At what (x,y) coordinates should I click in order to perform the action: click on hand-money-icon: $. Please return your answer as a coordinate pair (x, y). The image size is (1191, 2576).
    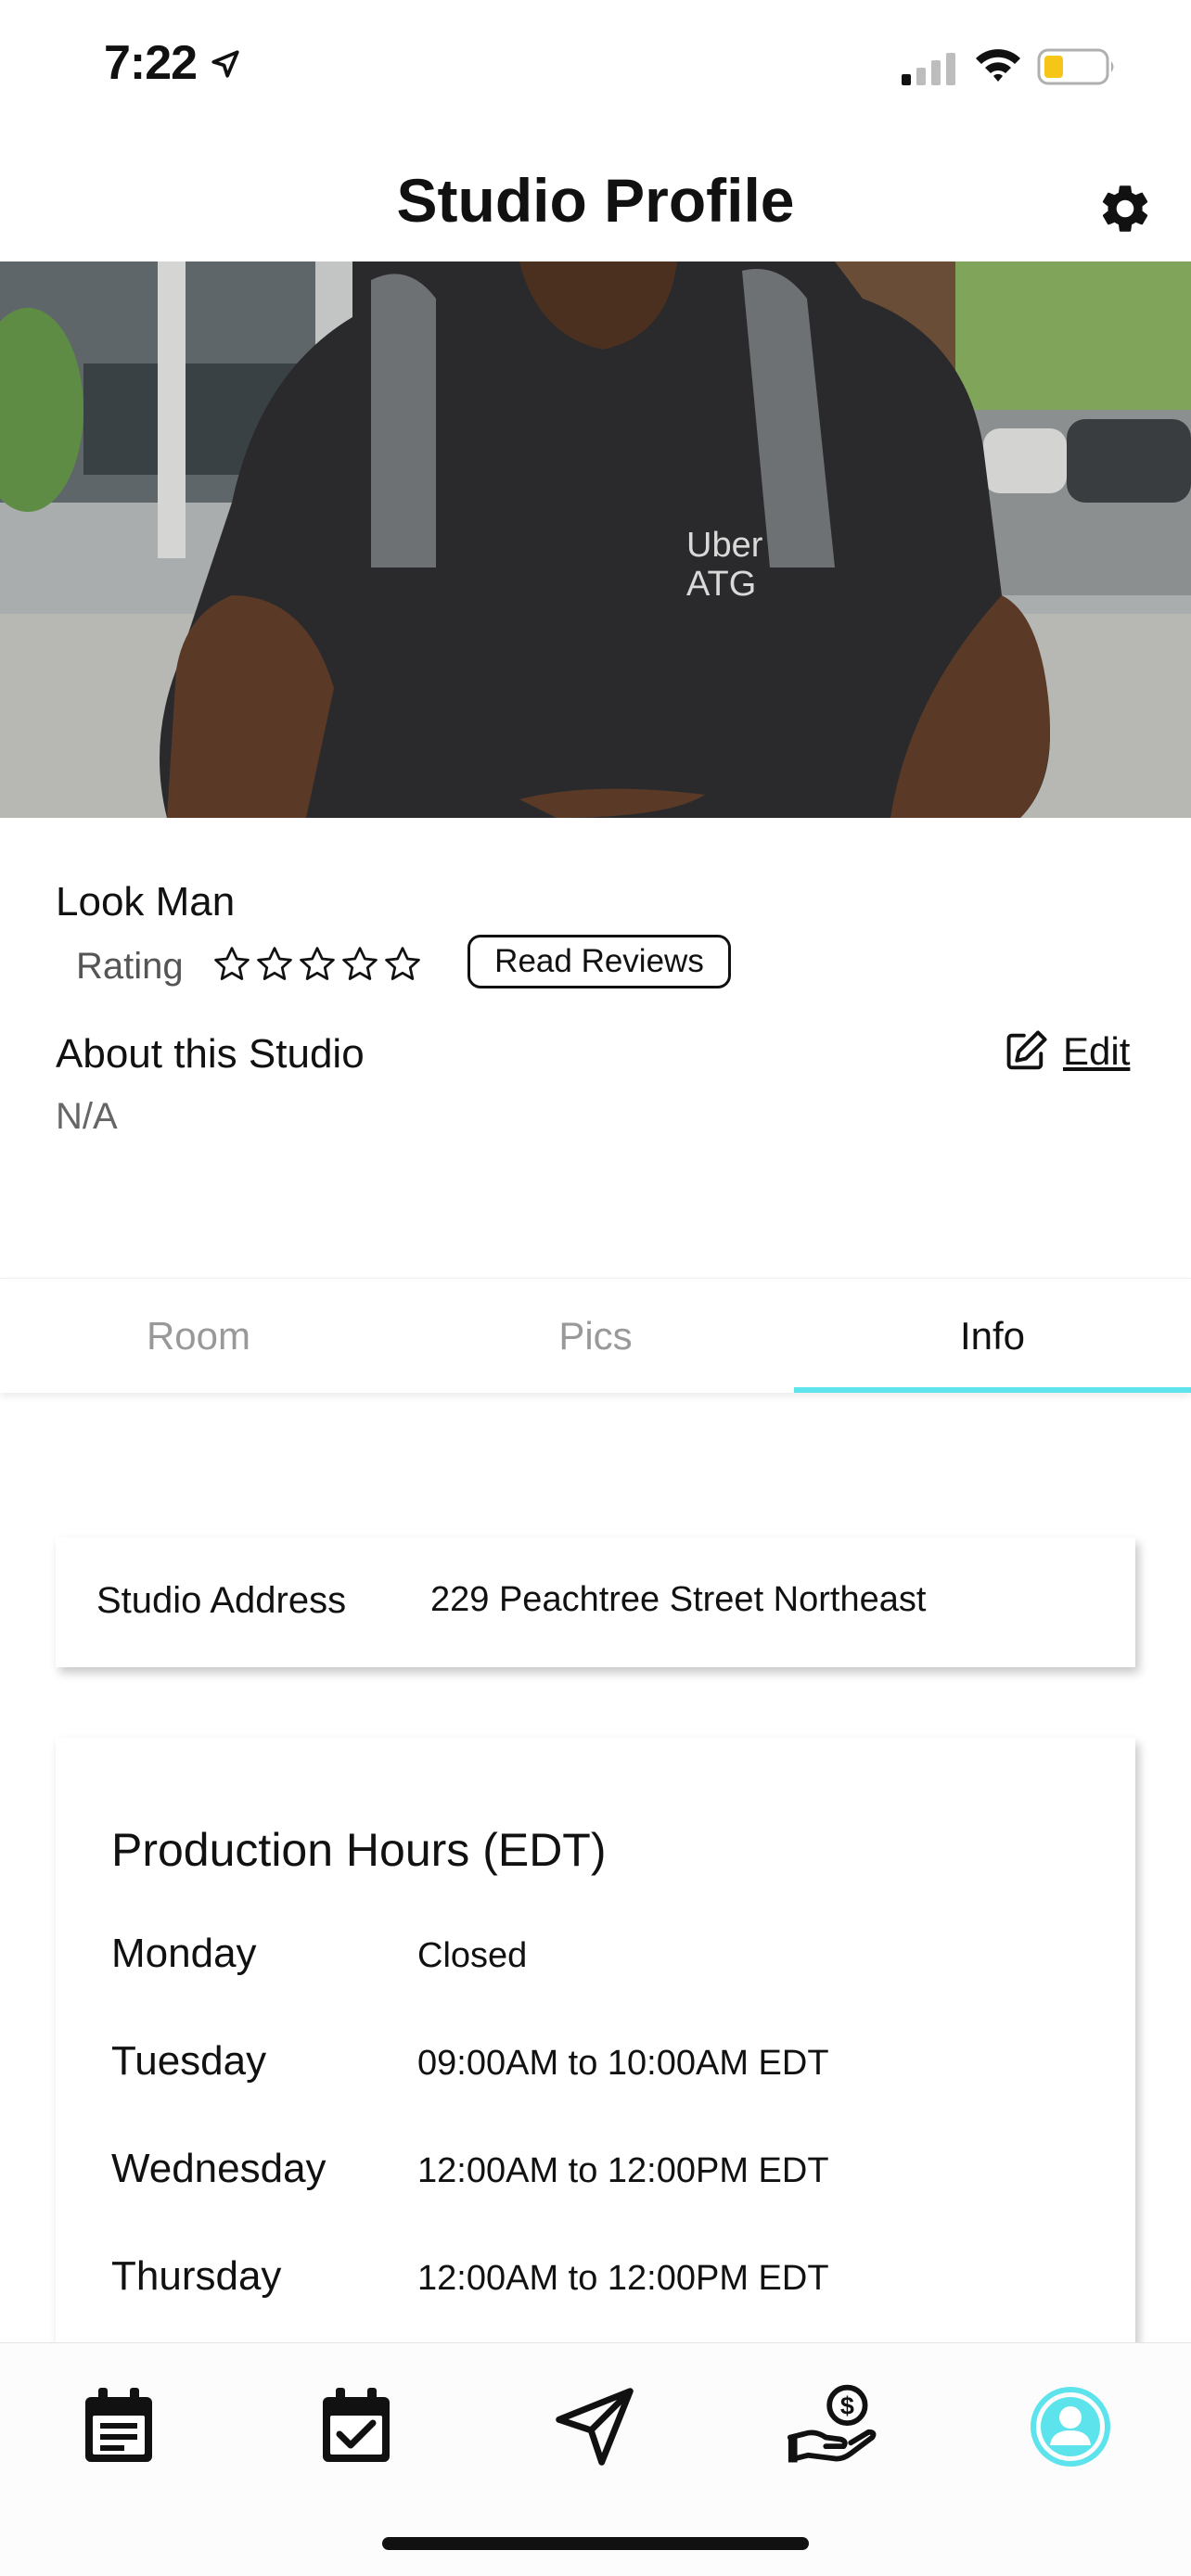
    Looking at the image, I should click on (832, 2423).